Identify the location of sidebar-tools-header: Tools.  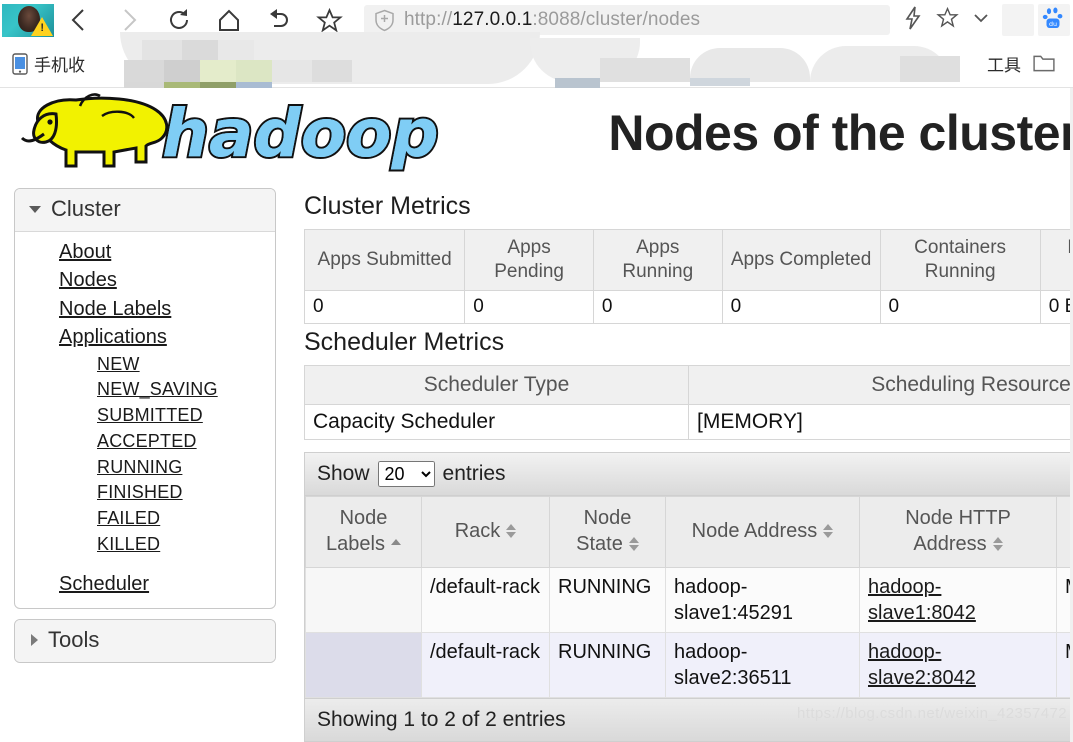
(145, 640).